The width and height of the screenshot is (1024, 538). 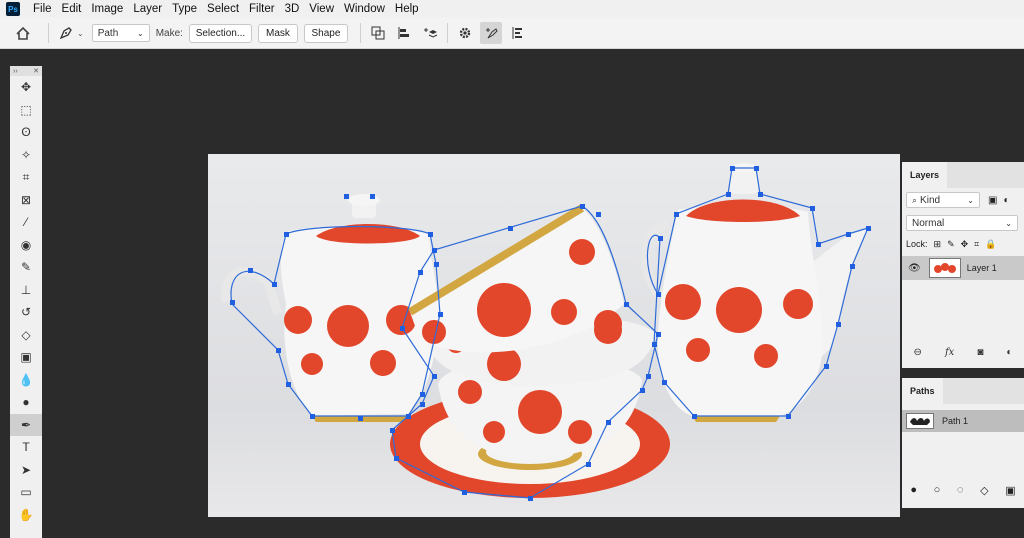 What do you see at coordinates (364, 9) in the screenshot?
I see `menu-window: Window` at bounding box center [364, 9].